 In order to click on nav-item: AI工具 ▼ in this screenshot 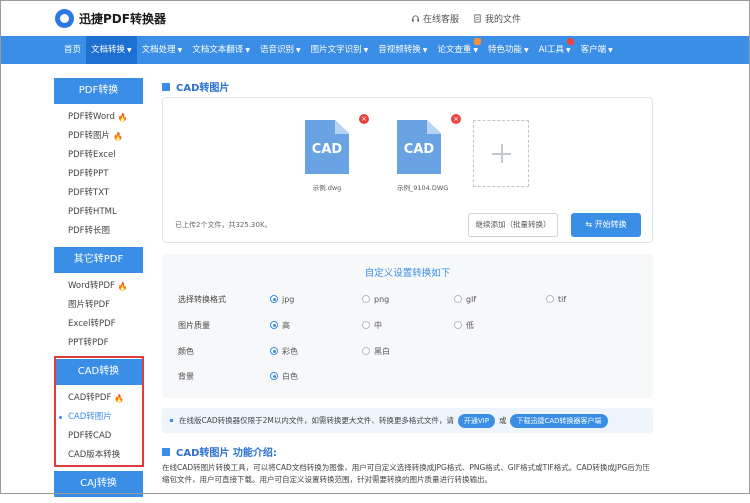, I will do `click(555, 50)`.